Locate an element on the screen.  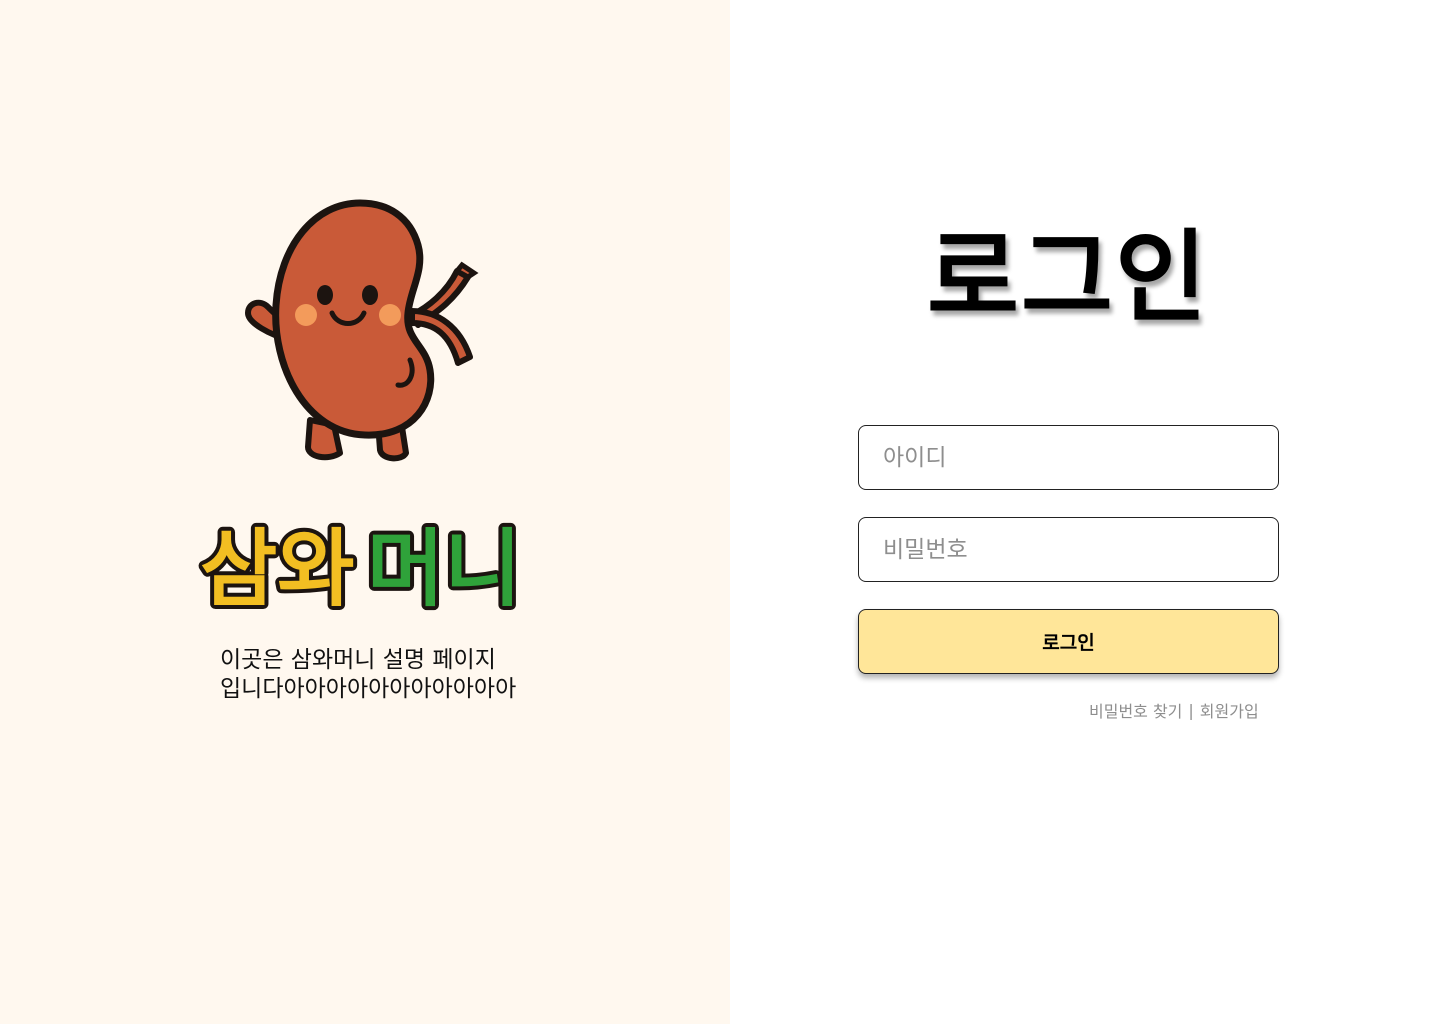
password-input is located at coordinates (1068, 549).